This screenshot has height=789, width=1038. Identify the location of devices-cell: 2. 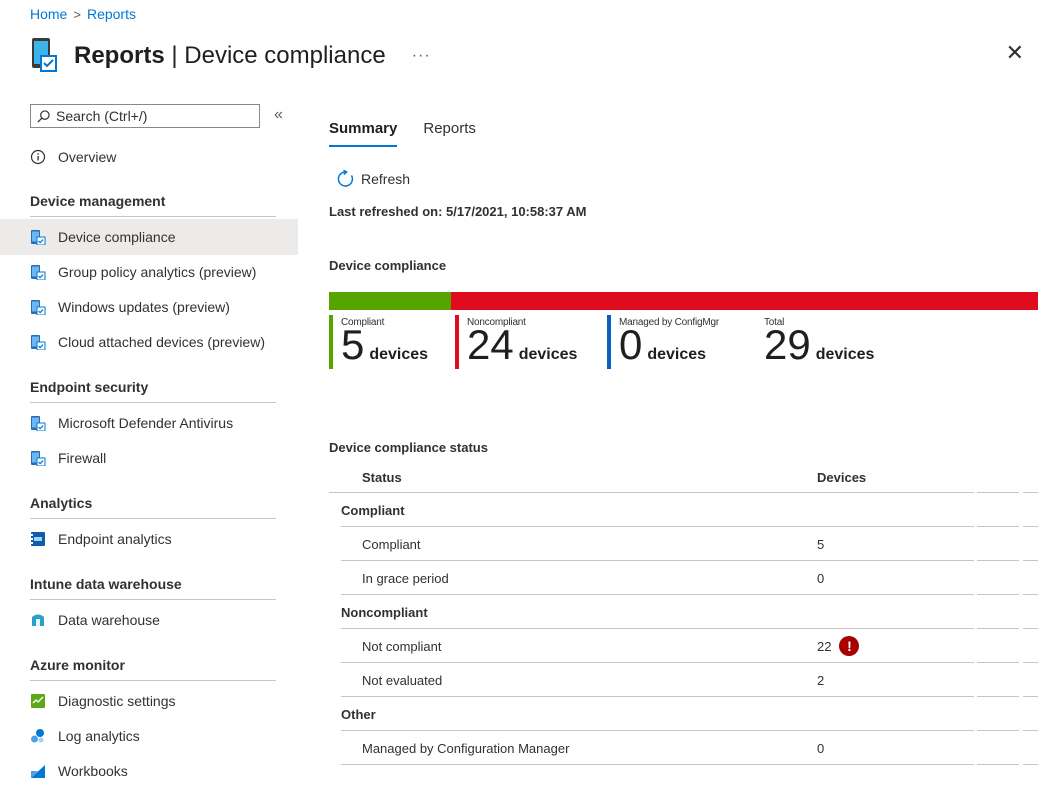
(820, 680).